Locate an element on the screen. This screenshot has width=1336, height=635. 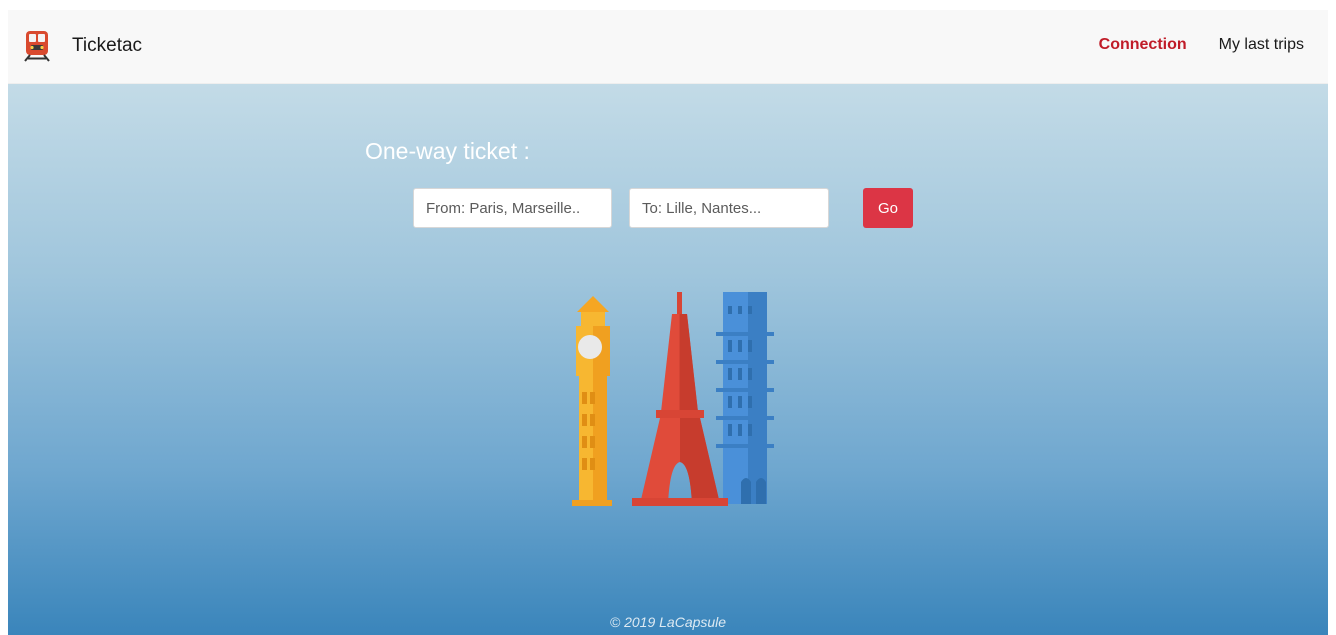
train-icon is located at coordinates (37, 46).